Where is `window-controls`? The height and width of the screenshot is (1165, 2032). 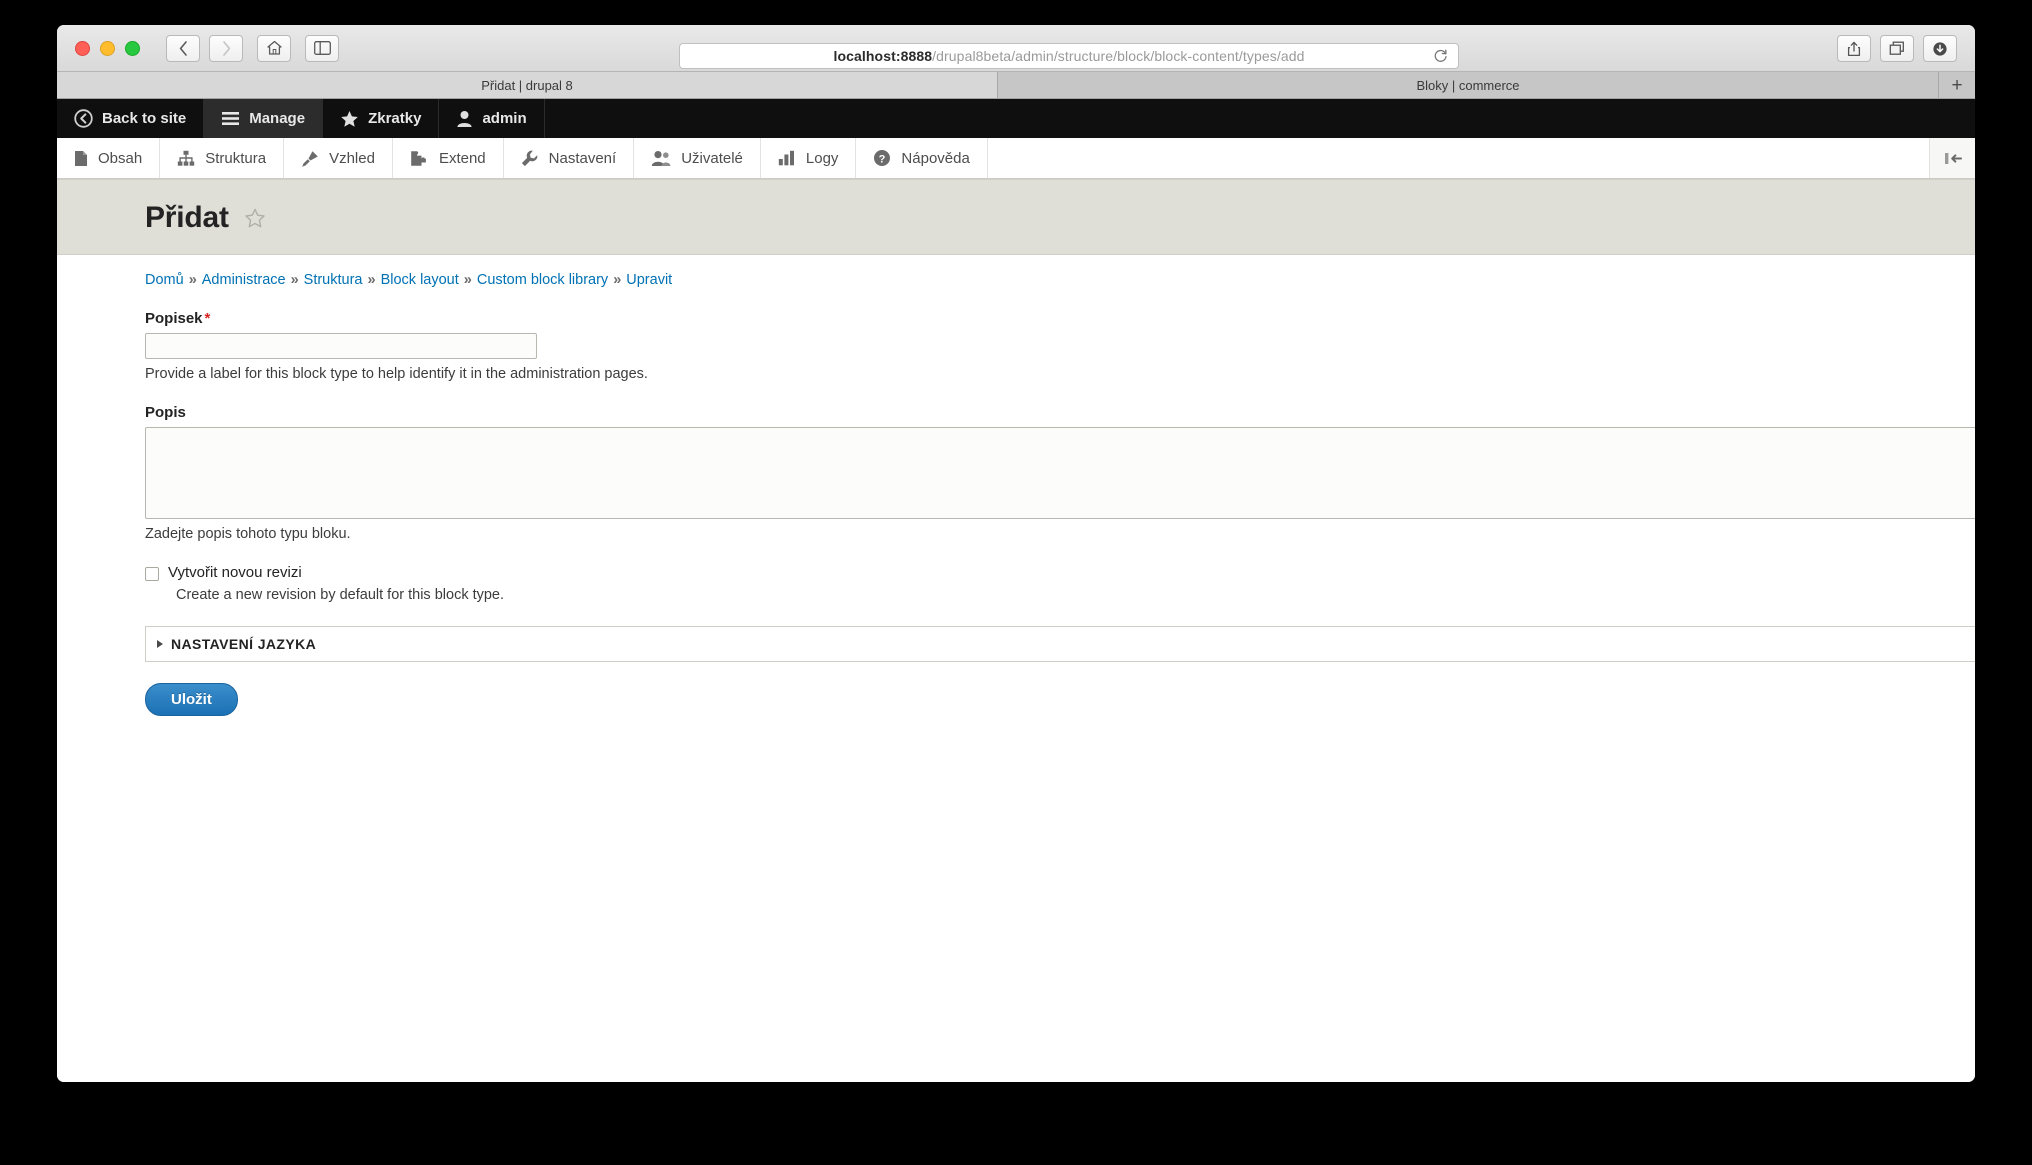
window-controls is located at coordinates (107, 48).